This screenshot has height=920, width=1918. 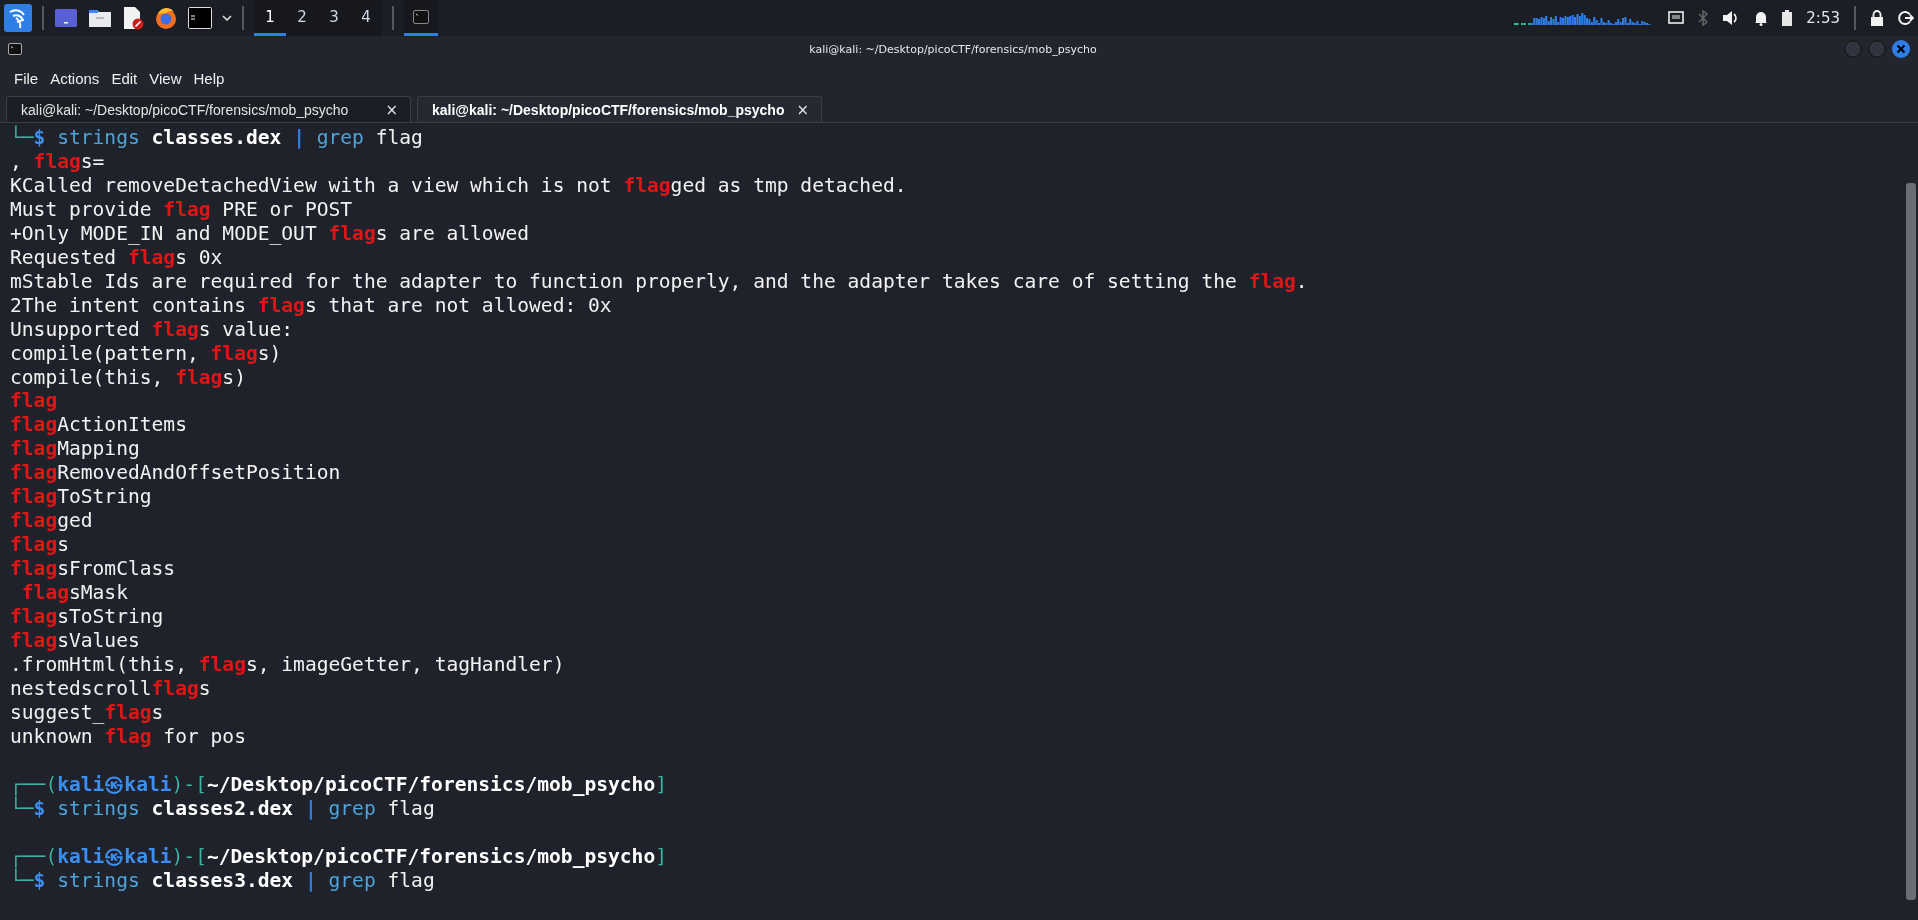 What do you see at coordinates (334, 18) in the screenshot?
I see `workspace-button: 3` at bounding box center [334, 18].